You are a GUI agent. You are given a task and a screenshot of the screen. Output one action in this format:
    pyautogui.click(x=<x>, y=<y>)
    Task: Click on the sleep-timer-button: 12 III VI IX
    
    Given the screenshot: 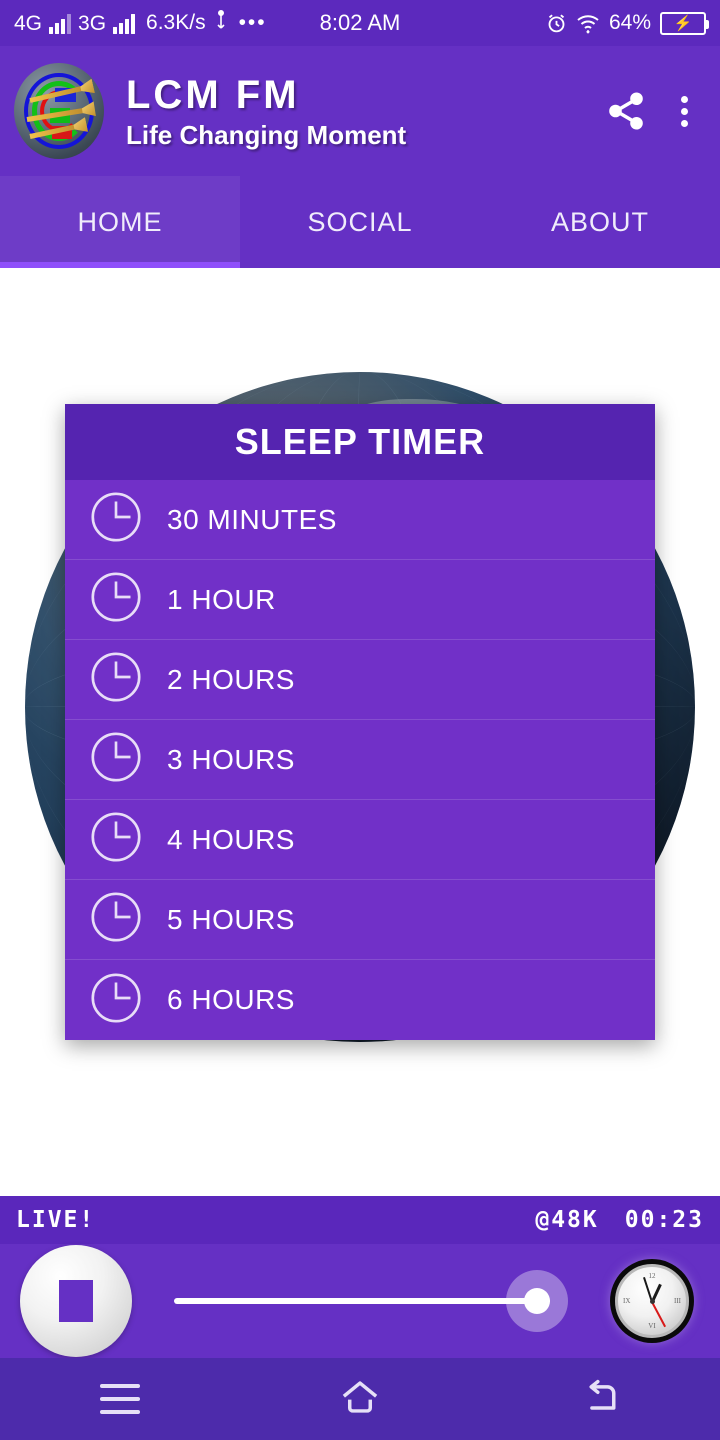 What is the action you would take?
    pyautogui.click(x=652, y=1301)
    